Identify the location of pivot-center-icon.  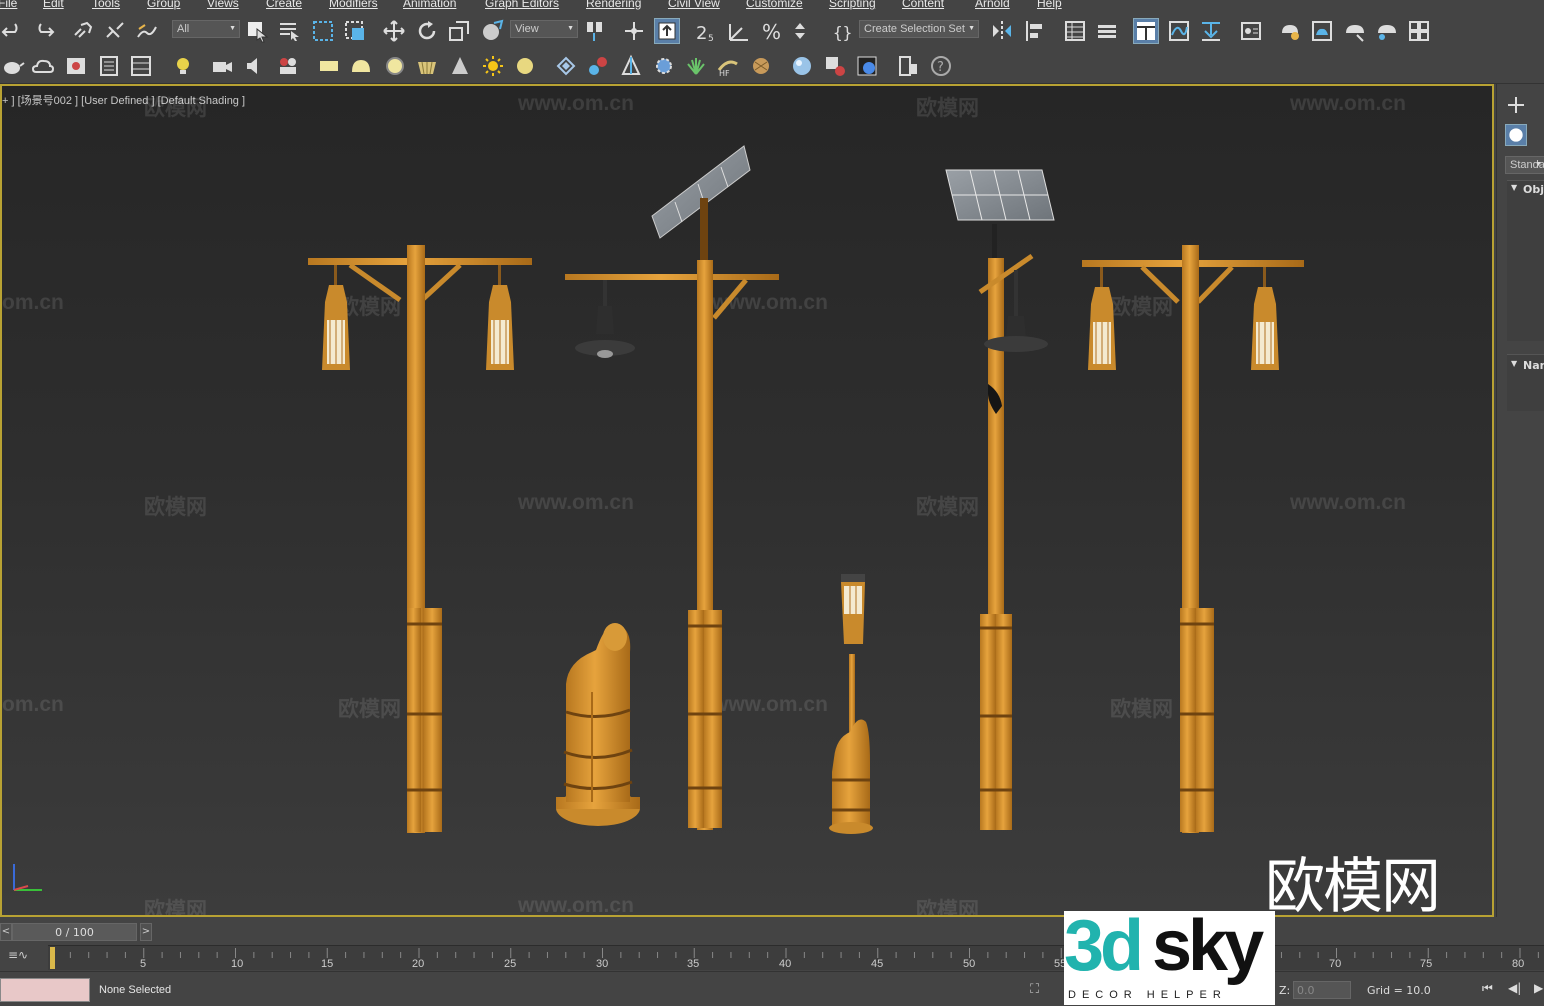
(595, 31).